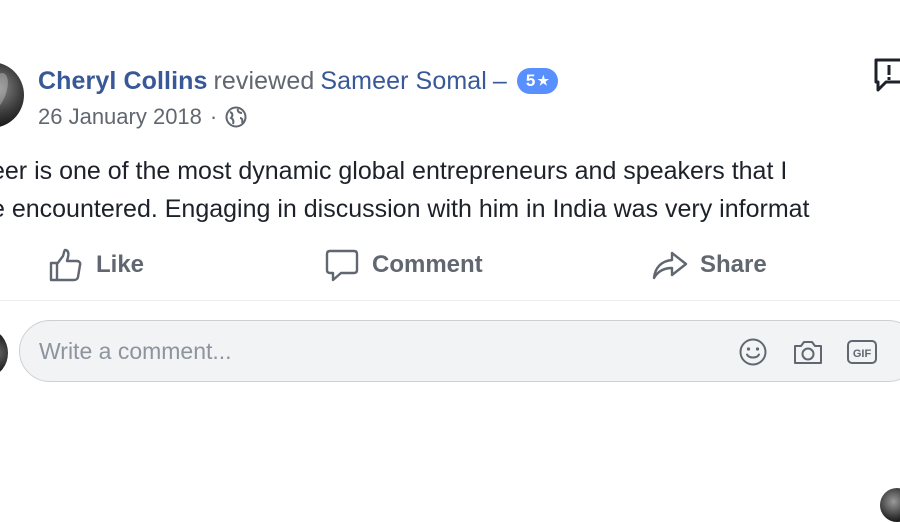  Describe the element at coordinates (543, 80) in the screenshot. I see `rating-star-icon: ★` at that location.